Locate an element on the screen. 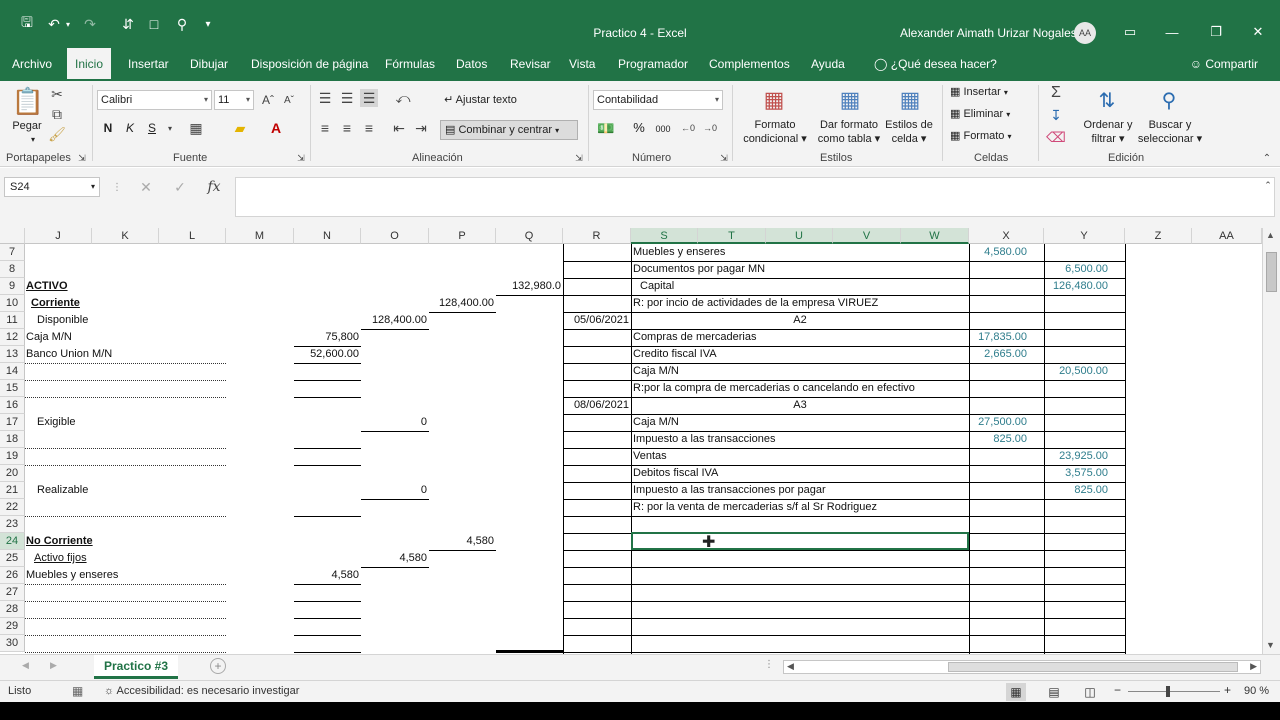 This screenshot has height=720, width=1280. row-header: 20 is located at coordinates (12, 473).